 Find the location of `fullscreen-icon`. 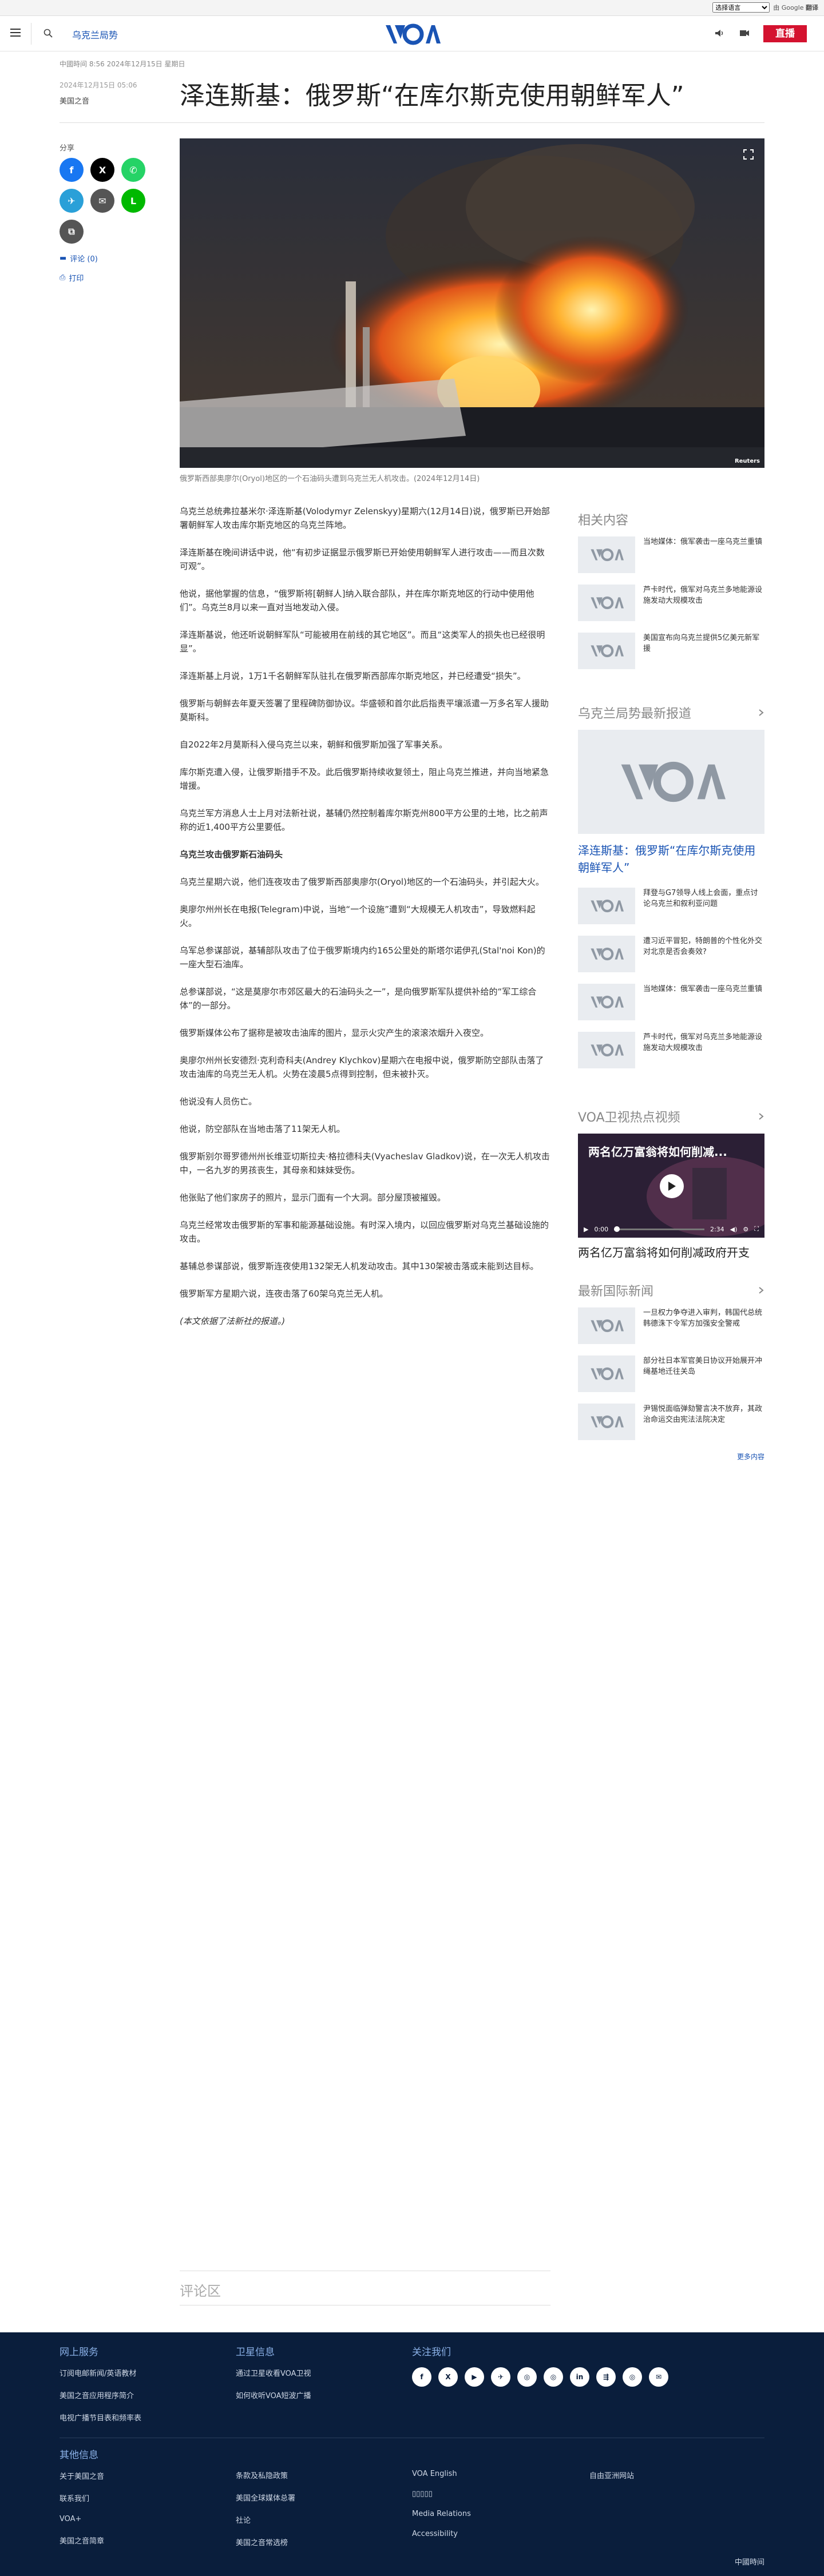

fullscreen-icon is located at coordinates (748, 154).